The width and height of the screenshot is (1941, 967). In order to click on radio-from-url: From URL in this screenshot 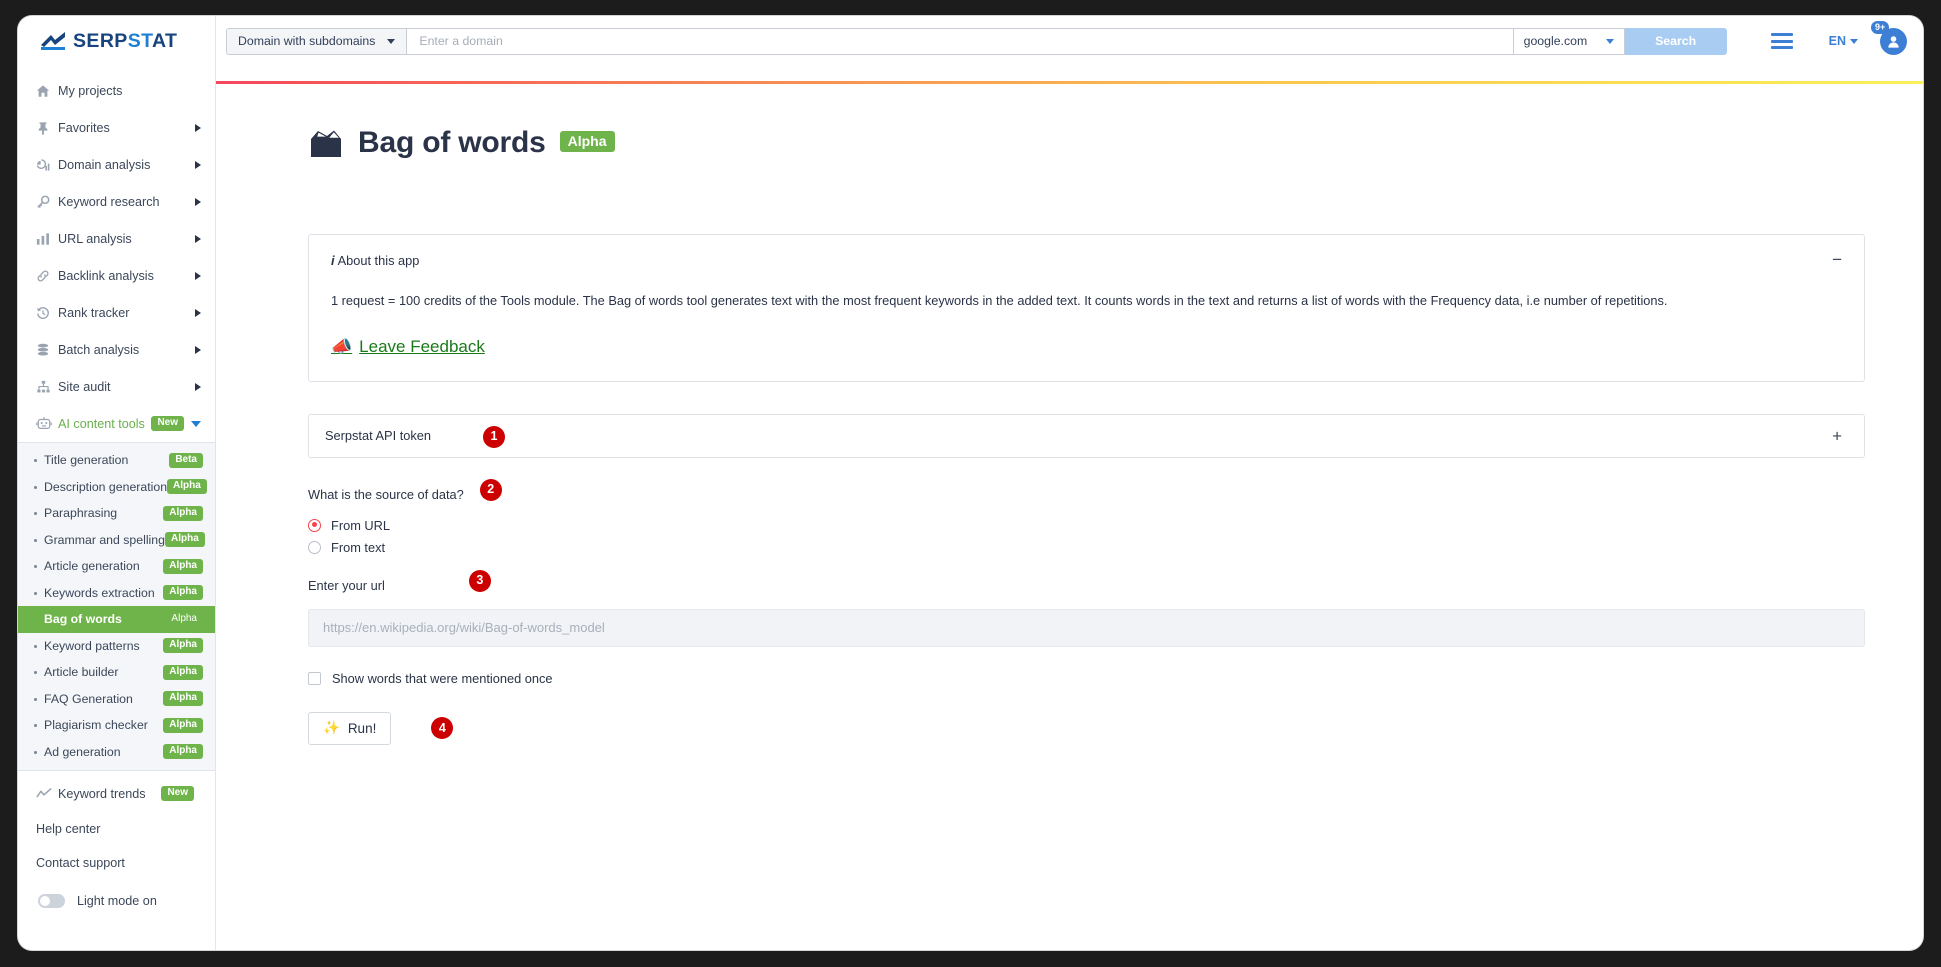, I will do `click(1086, 525)`.